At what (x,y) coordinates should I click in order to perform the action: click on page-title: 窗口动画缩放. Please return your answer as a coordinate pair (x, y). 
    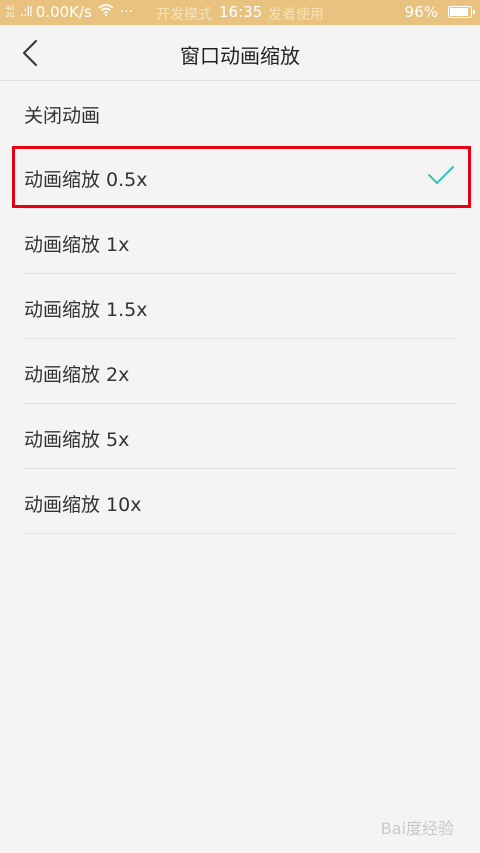
    Looking at the image, I should click on (240, 56).